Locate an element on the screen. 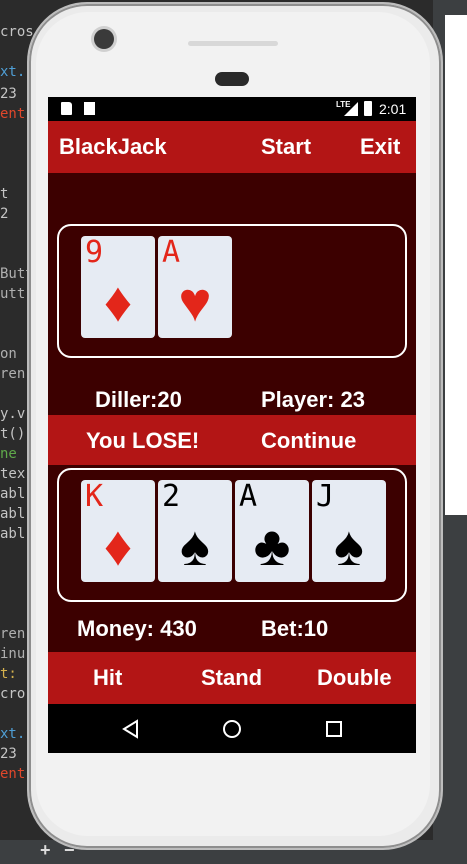 This screenshot has width=467, height=864. ide-code-line: t() is located at coordinates (13, 434).